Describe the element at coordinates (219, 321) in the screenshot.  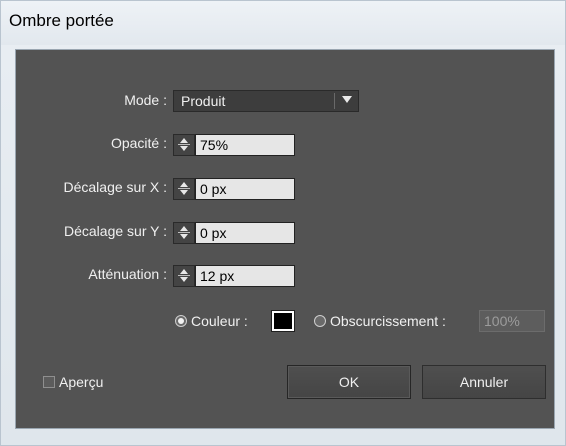
I see `color-label: Couleur :` at that location.